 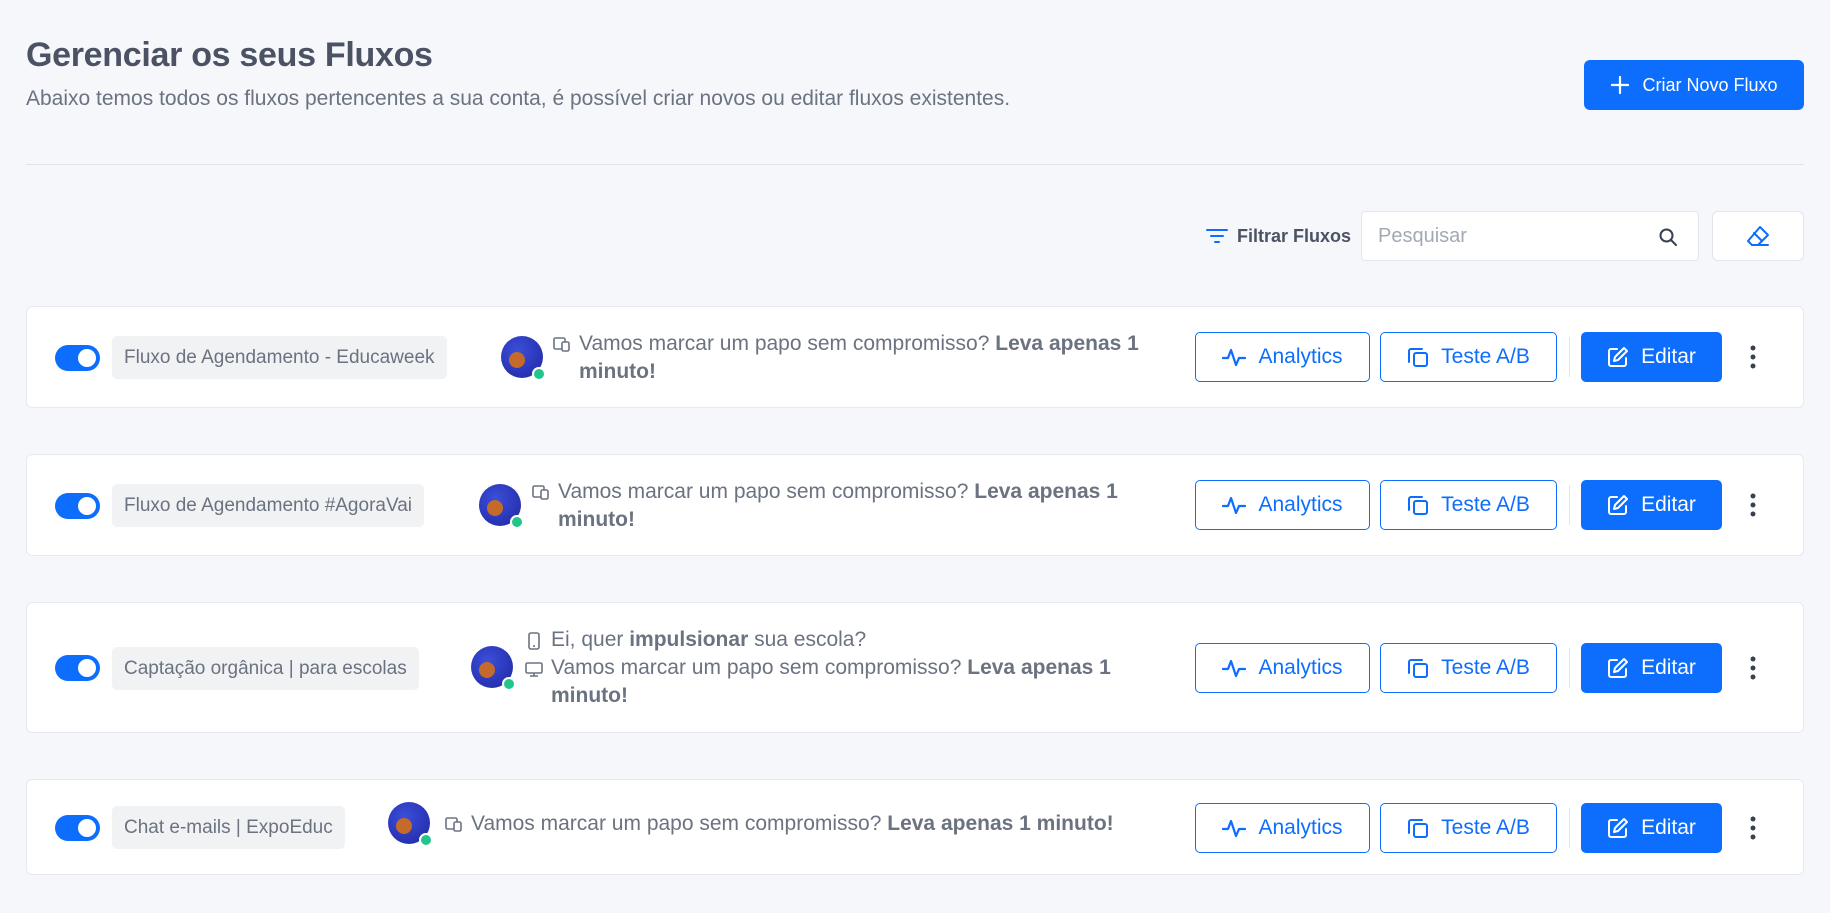 What do you see at coordinates (534, 641) in the screenshot?
I see `mobile-icon` at bounding box center [534, 641].